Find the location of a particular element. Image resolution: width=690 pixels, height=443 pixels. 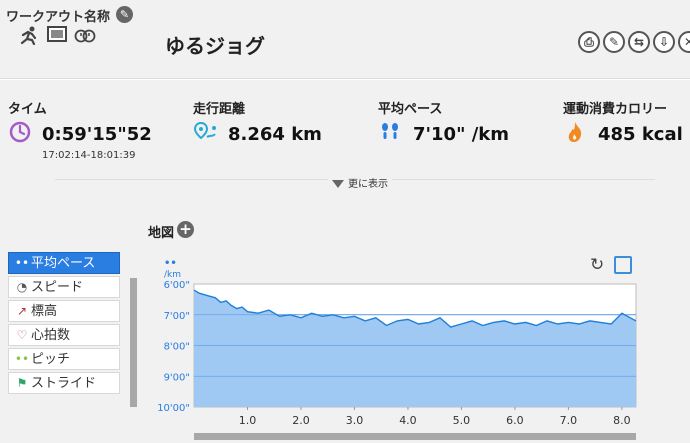

stat-pace: 平均ペース 7'10" /km is located at coordinates (443, 121).